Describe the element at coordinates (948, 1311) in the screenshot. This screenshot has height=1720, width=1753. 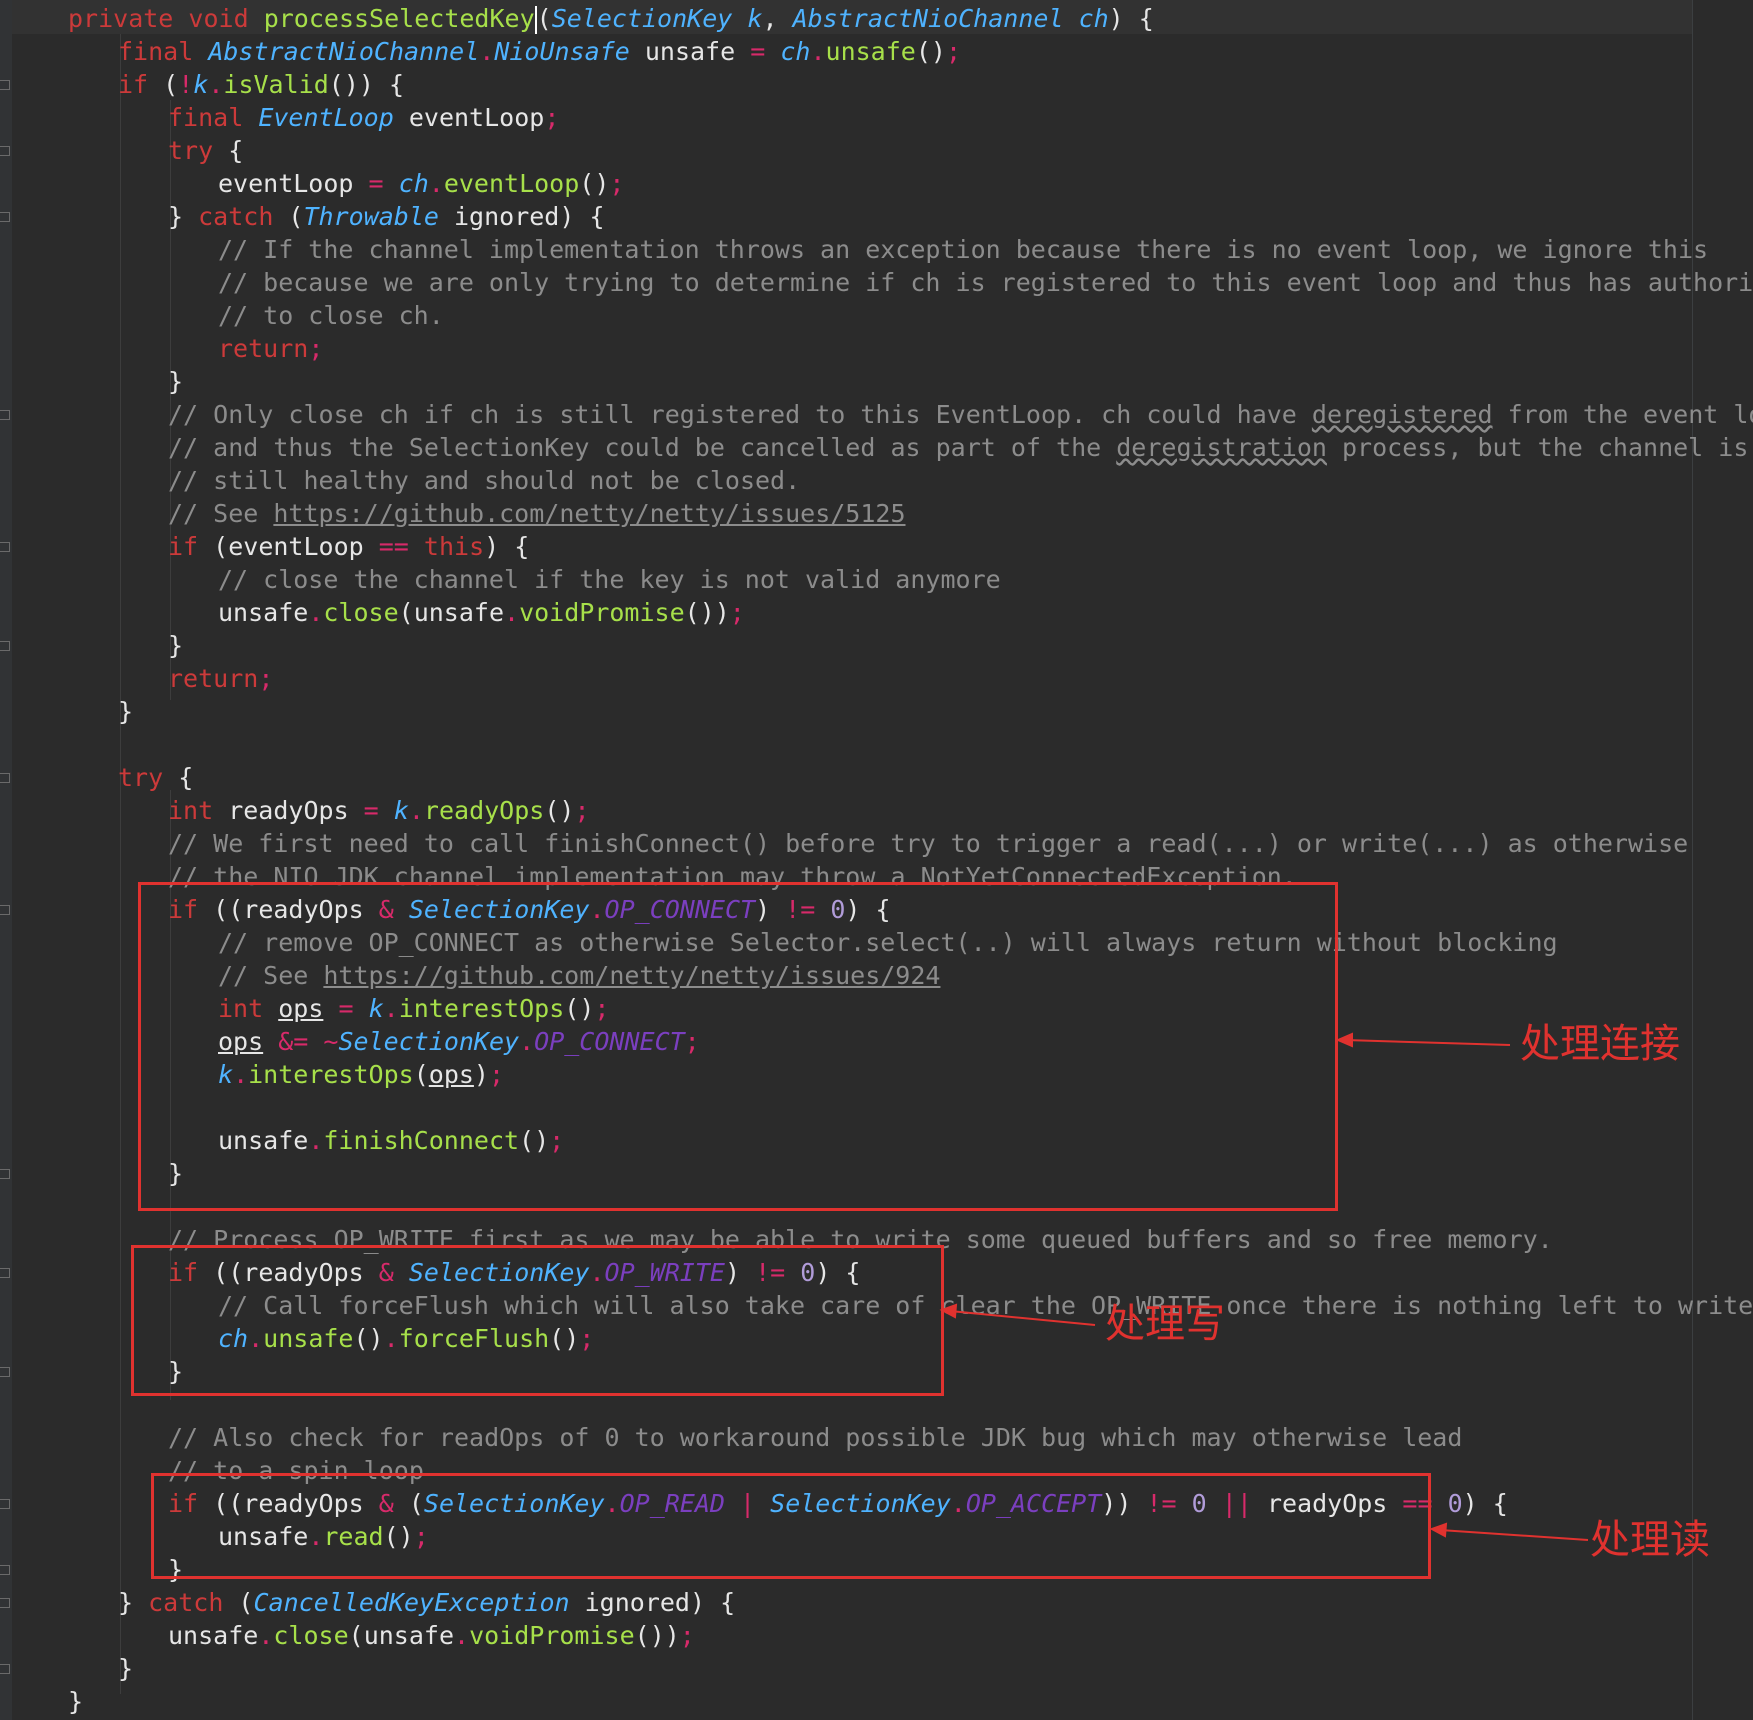
I see `write-arrowhead` at that location.